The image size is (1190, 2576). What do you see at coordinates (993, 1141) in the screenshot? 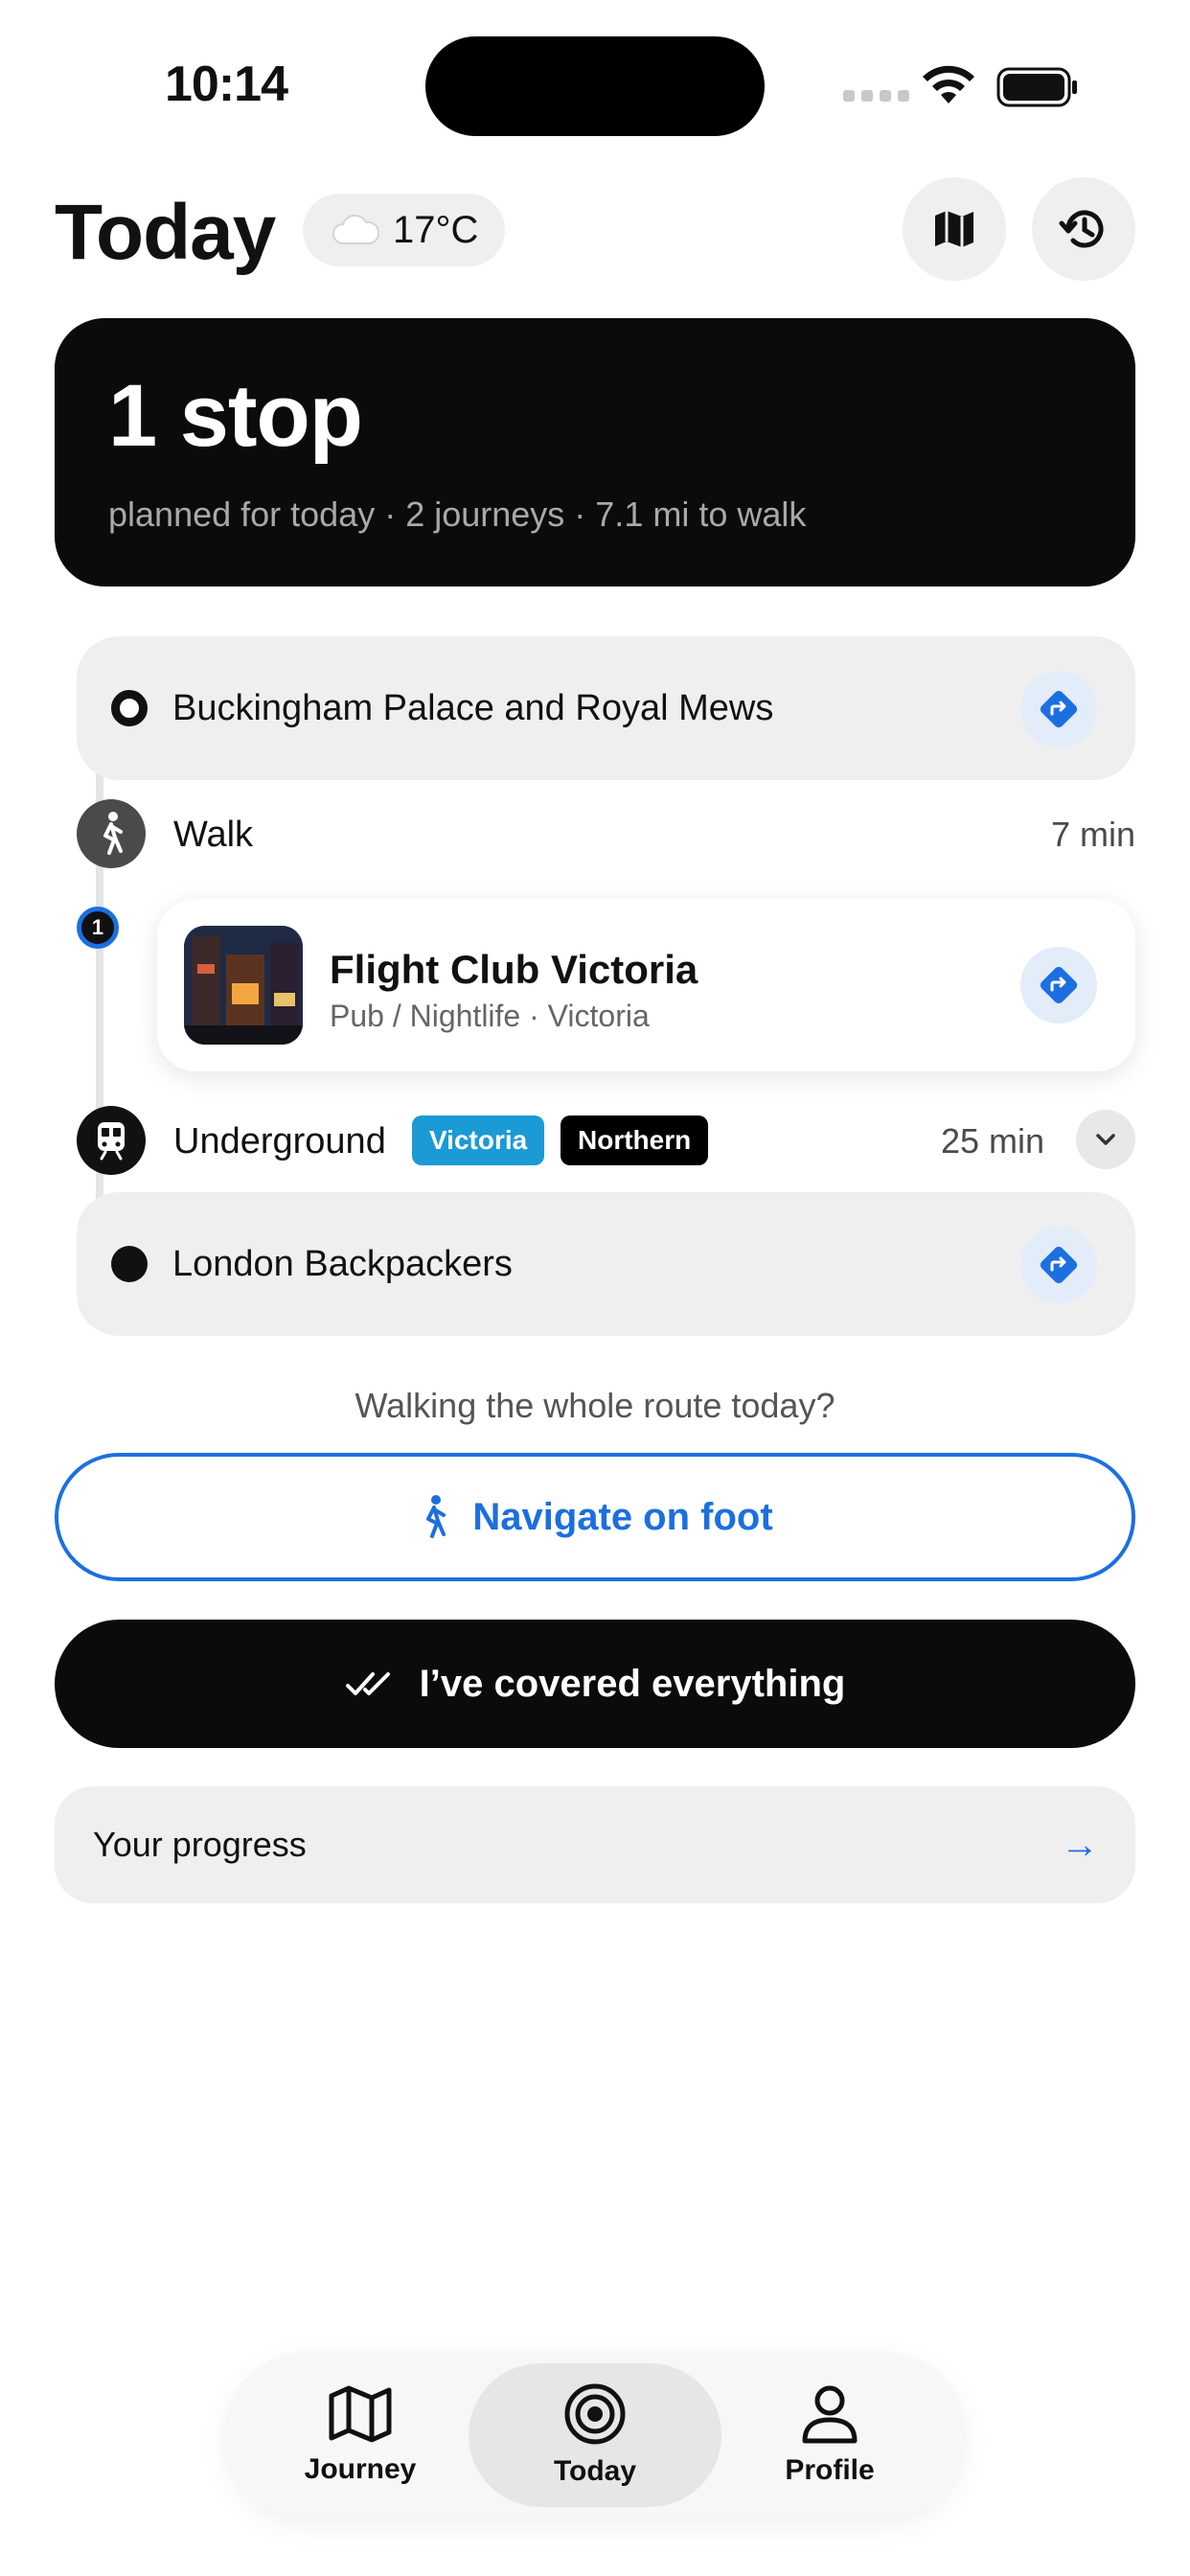
I see `underground-leg-duration: 25 min` at bounding box center [993, 1141].